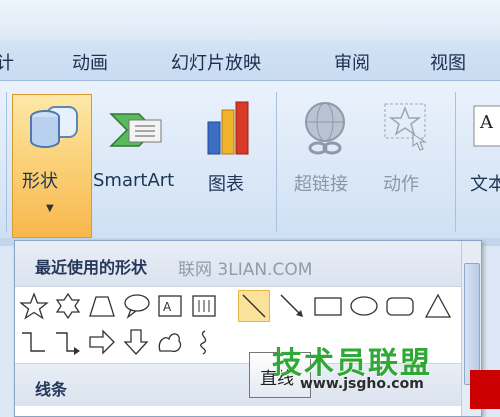  I want to click on tab-design: 计, so click(7, 62).